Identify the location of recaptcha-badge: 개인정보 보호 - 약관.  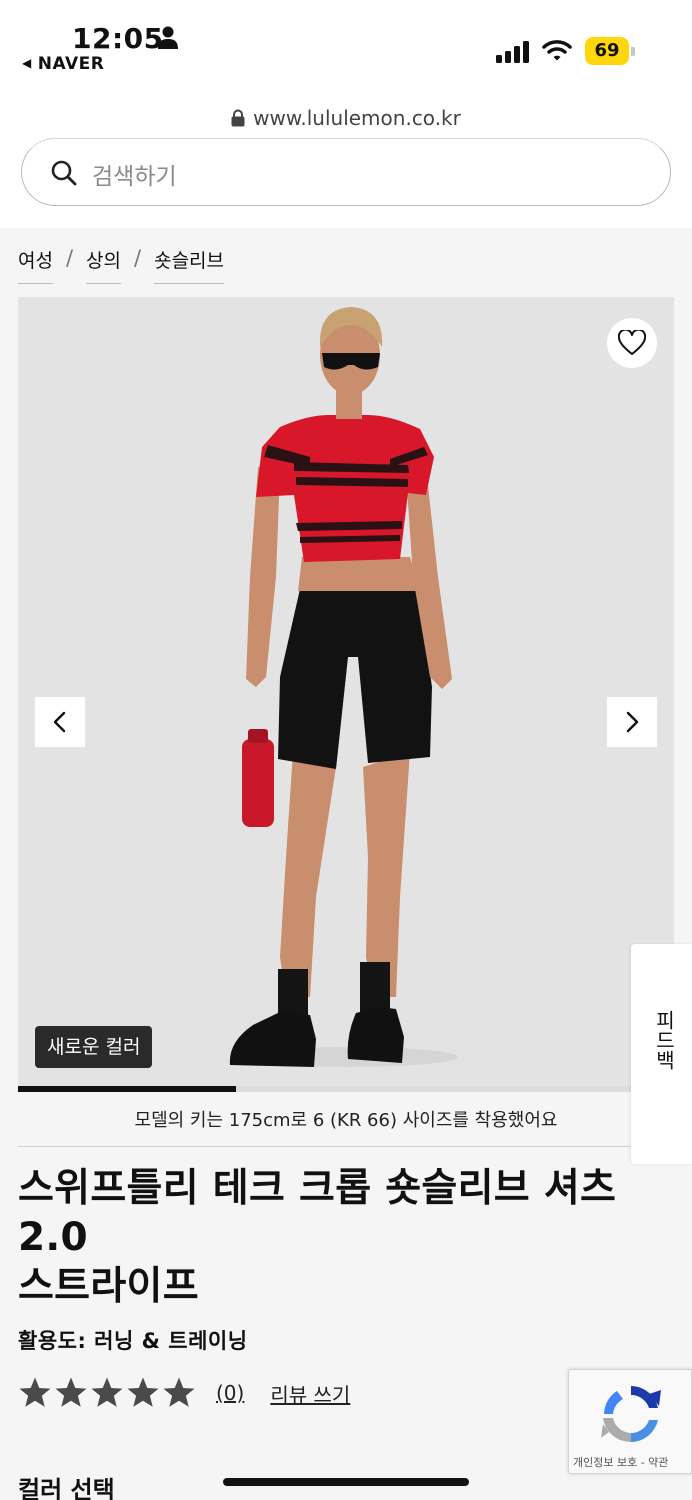
(630, 1421).